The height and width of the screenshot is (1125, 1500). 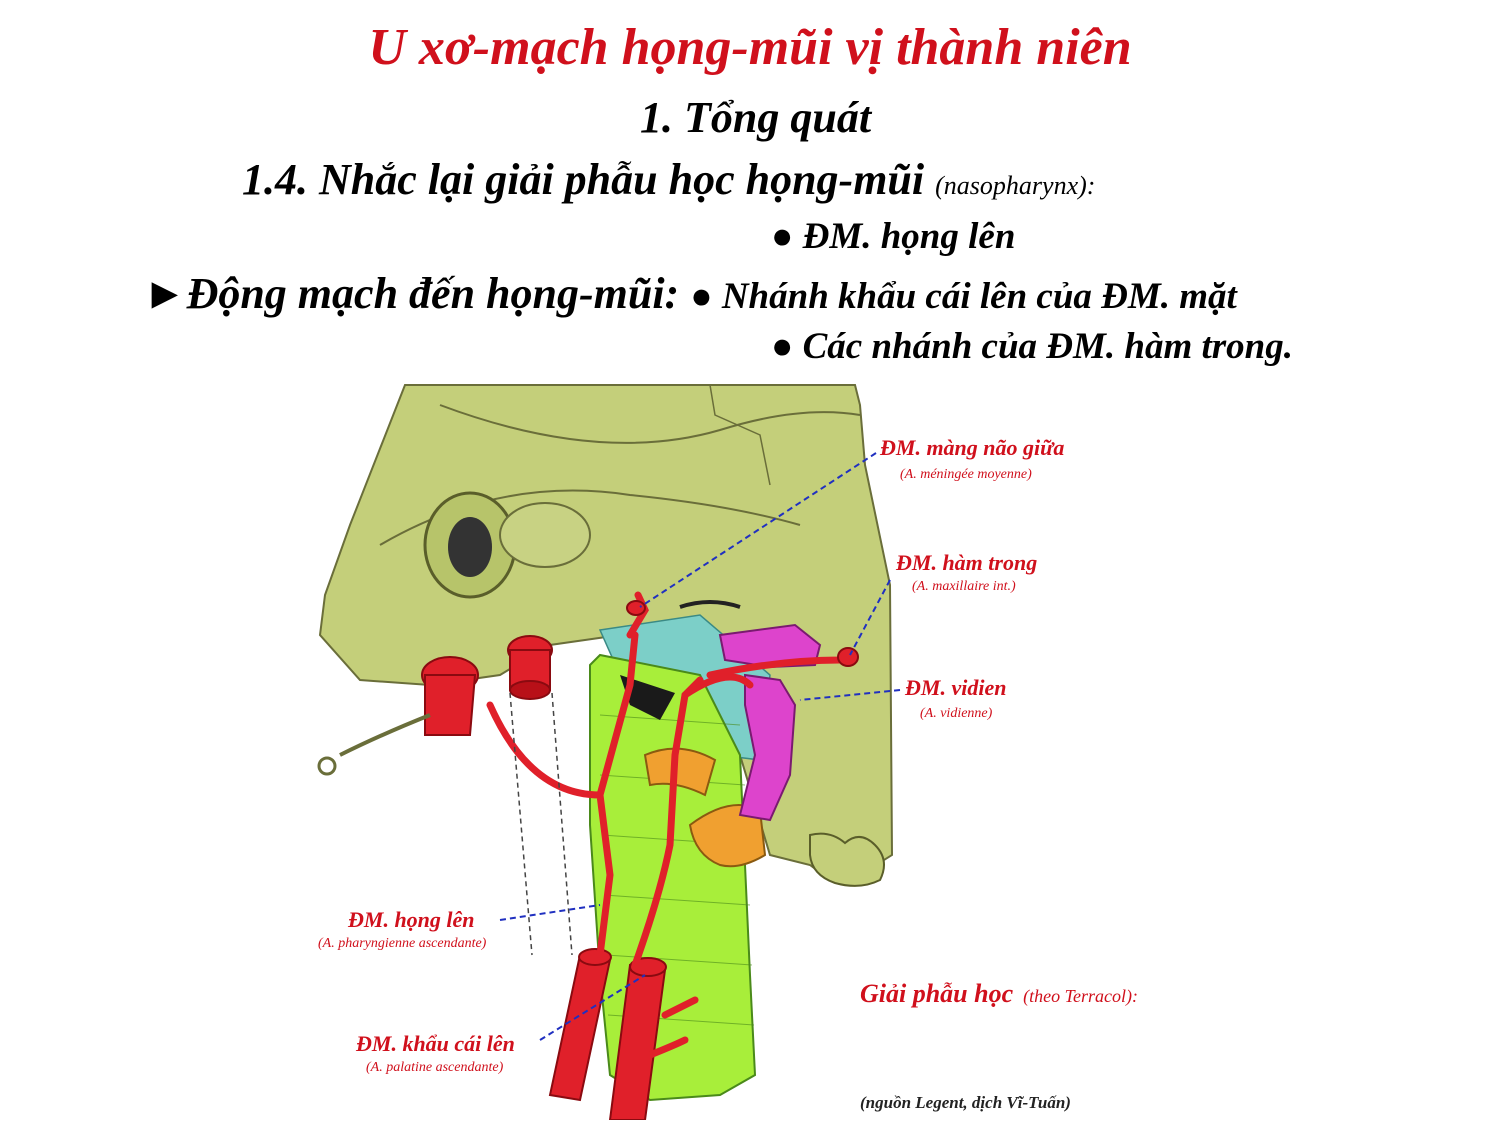 What do you see at coordinates (402, 943) in the screenshot?
I see `latin-ascending-pharyngeal: (A. pharyngienne ascendante)` at bounding box center [402, 943].